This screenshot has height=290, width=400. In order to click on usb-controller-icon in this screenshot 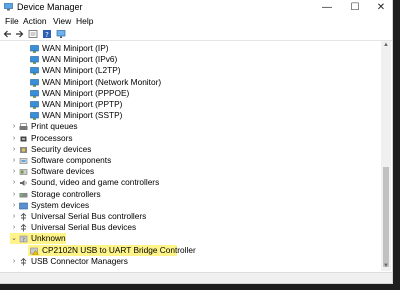, I will do `click(23, 217)`.